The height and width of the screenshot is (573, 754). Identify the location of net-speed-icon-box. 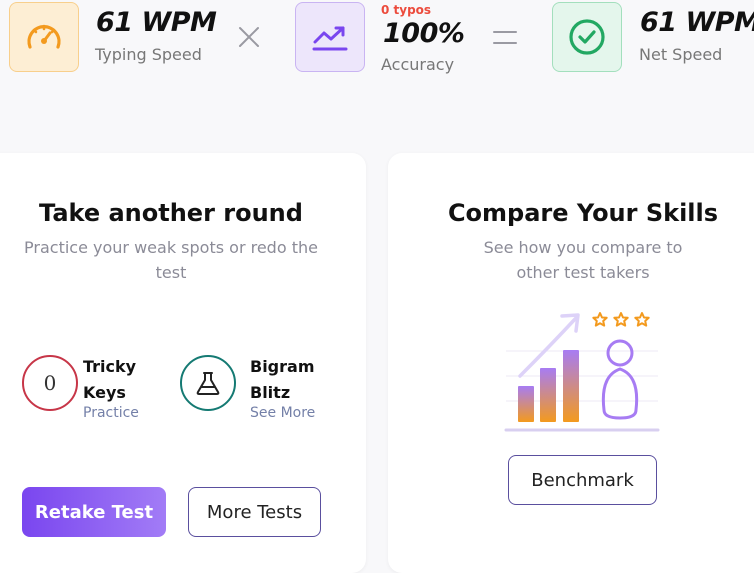
(587, 37).